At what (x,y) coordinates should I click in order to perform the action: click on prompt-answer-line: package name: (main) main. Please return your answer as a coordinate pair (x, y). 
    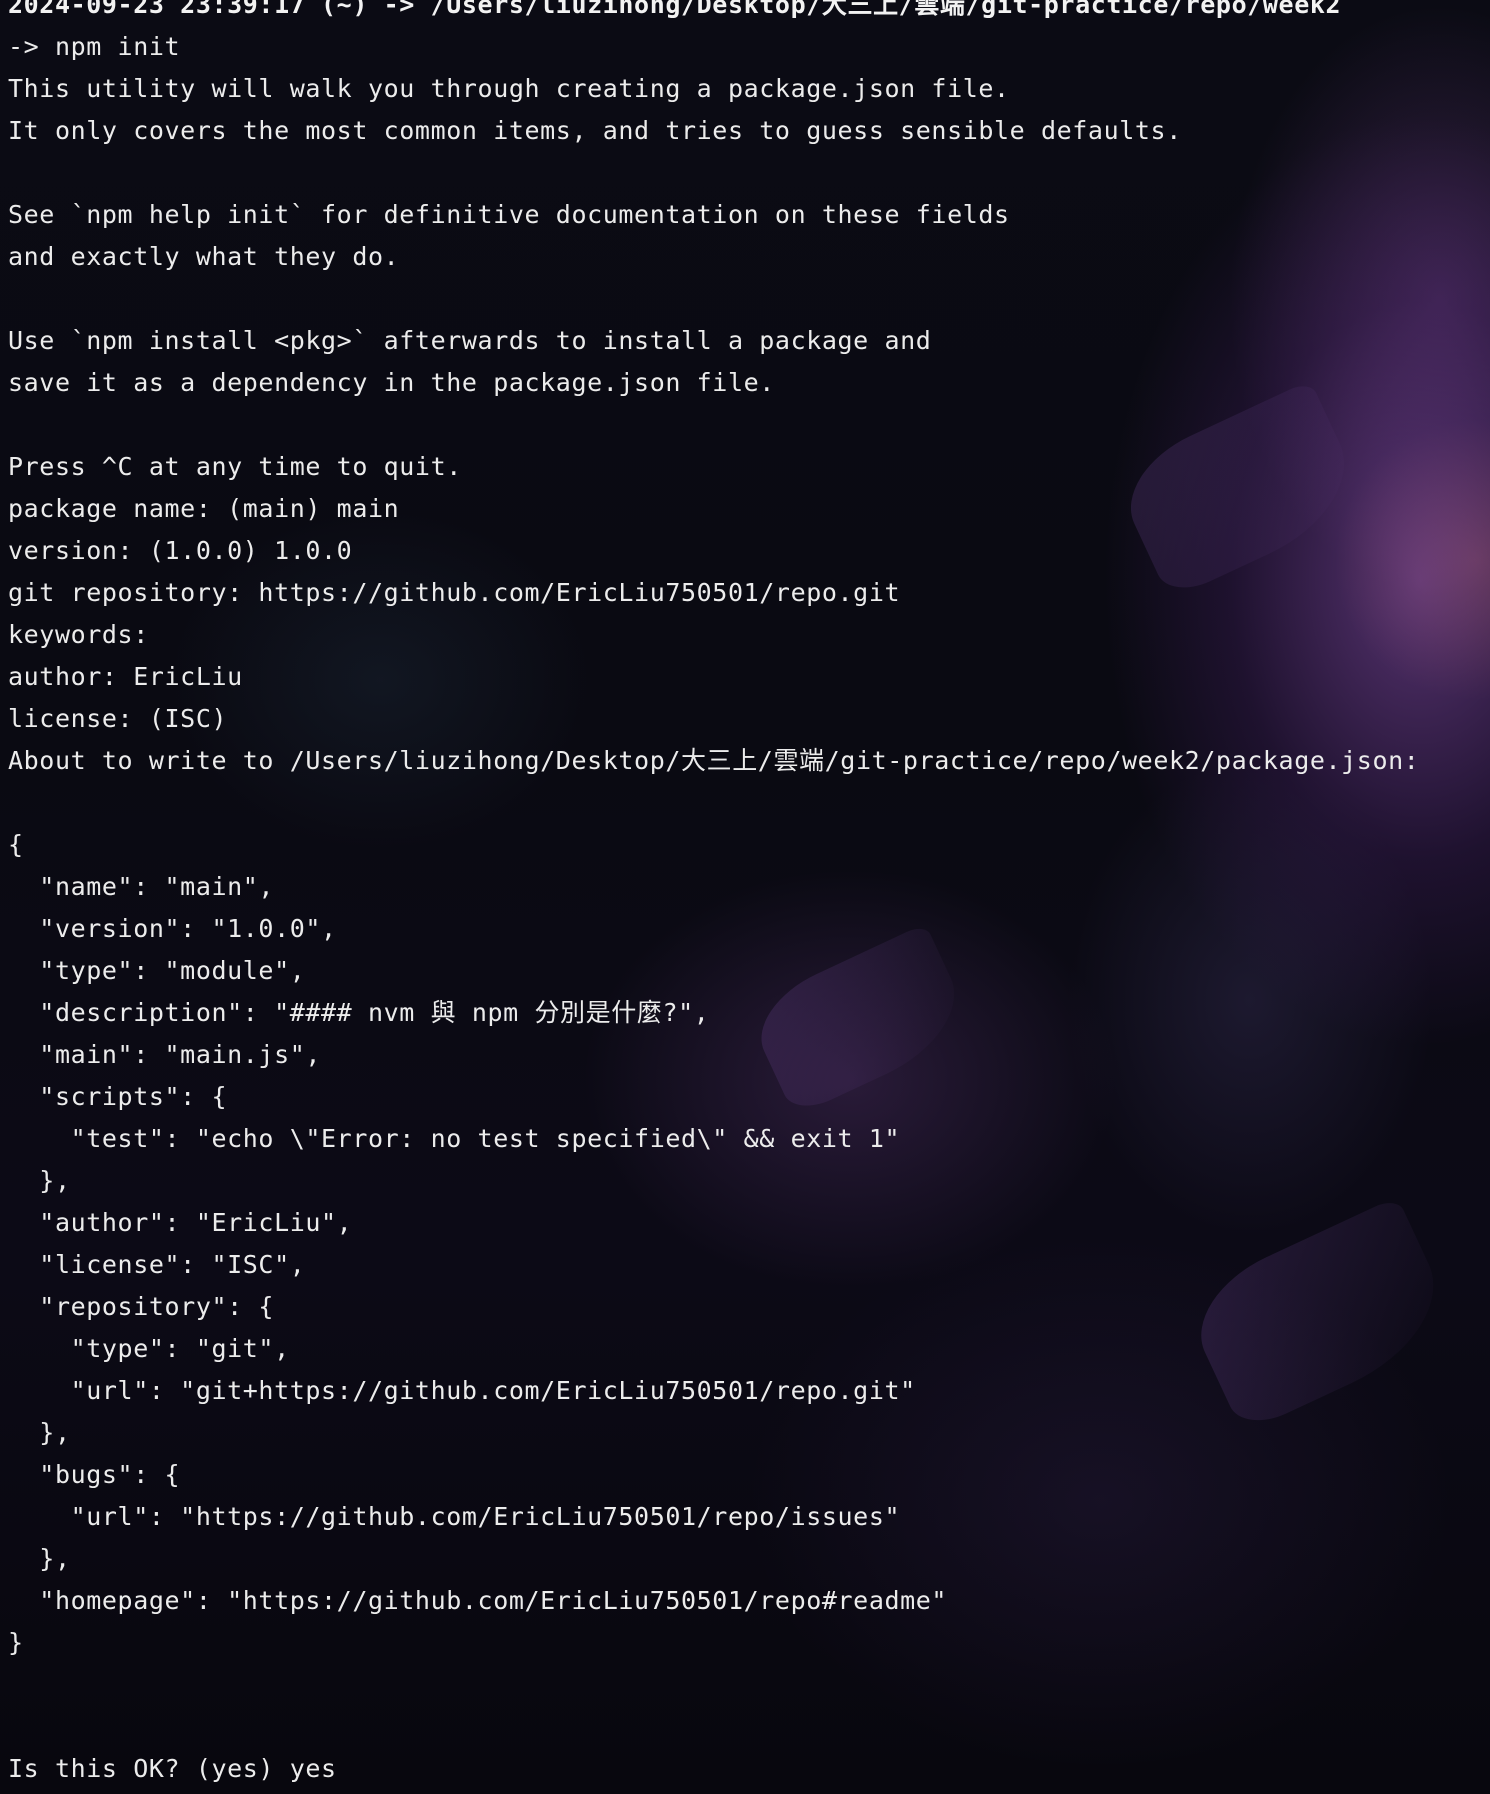
    Looking at the image, I should click on (204, 508).